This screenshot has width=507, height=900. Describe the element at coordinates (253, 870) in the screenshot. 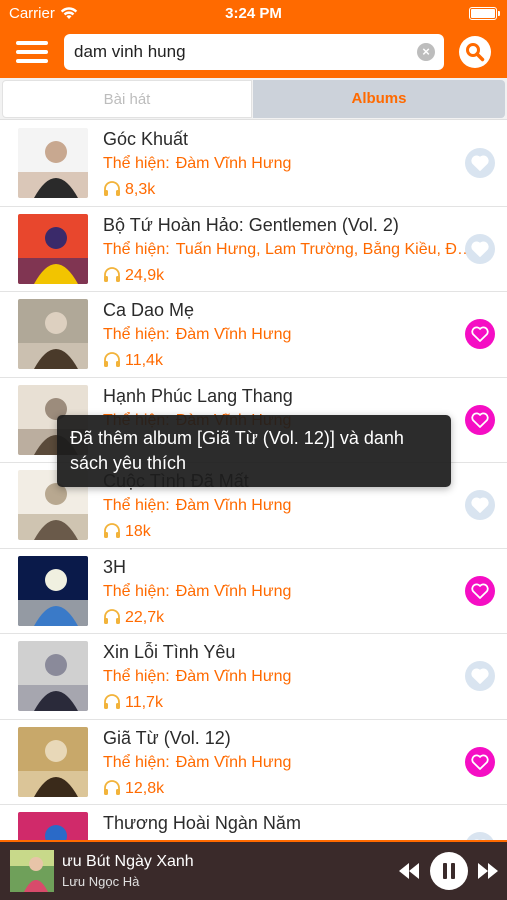

I see `mini-player: ưu Bút Ngày Xanh Lưu Ngọc Hà` at that location.